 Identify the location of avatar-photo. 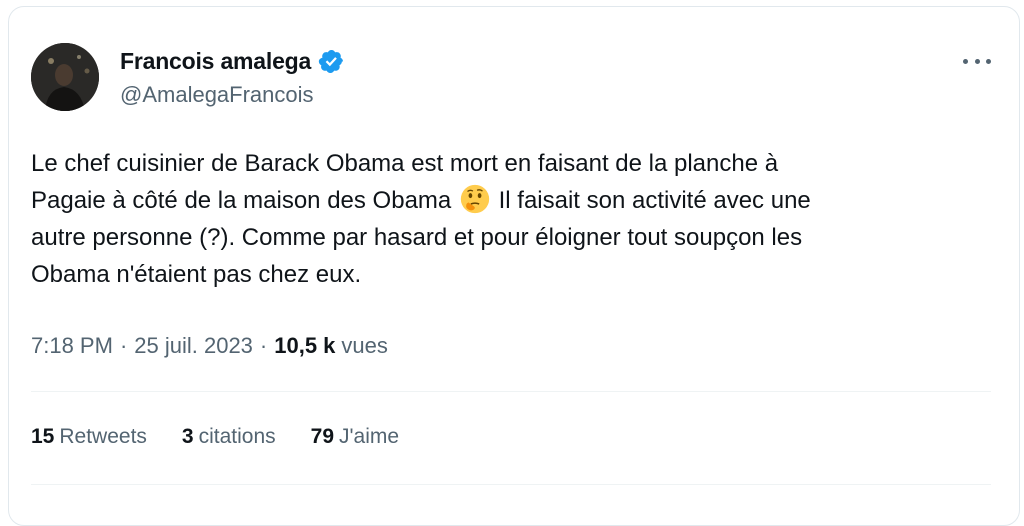
(65, 77).